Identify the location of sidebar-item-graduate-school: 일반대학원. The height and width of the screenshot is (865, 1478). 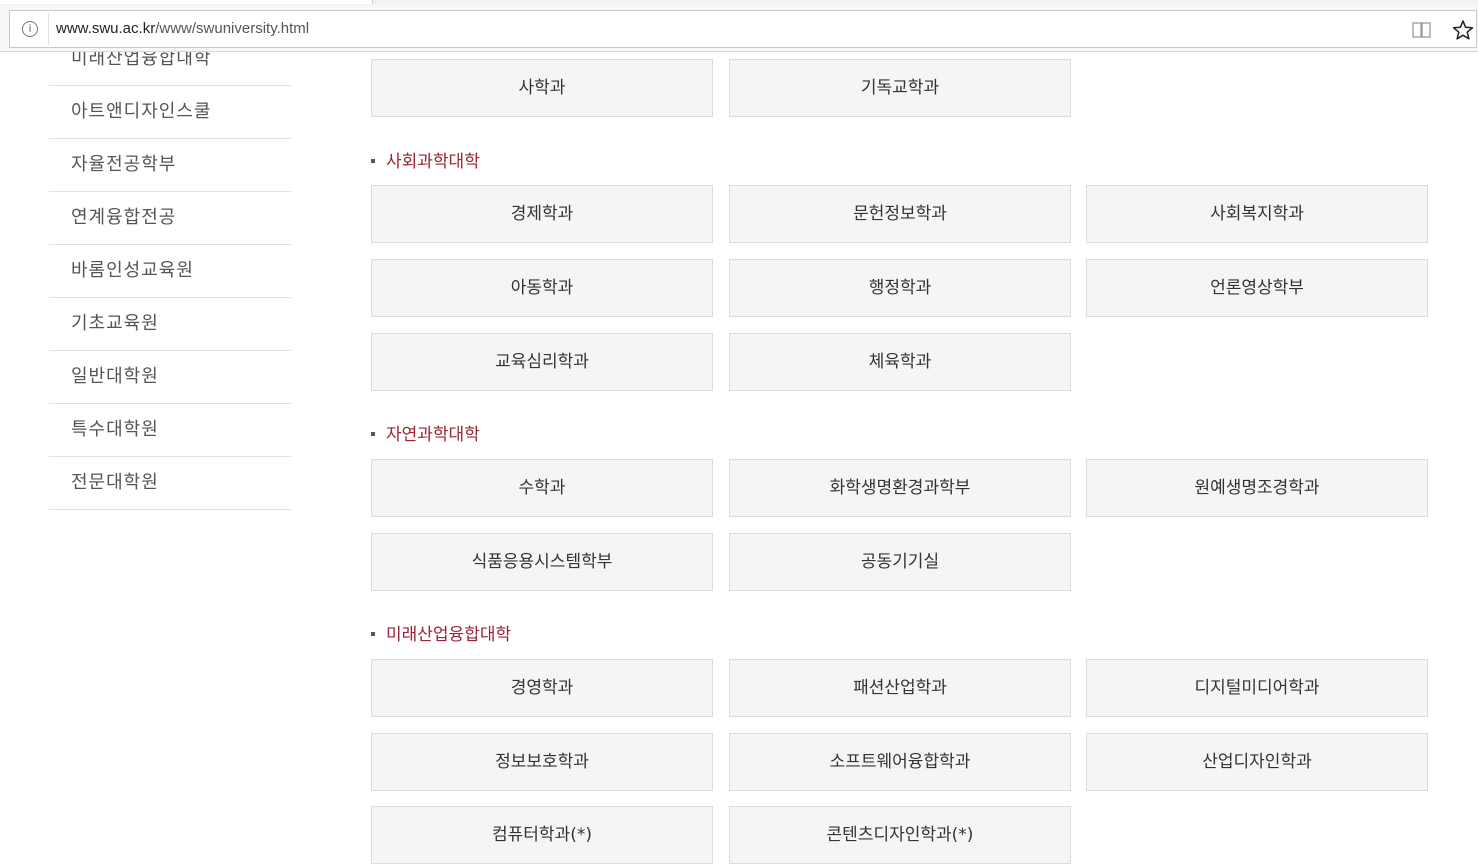
(170, 378).